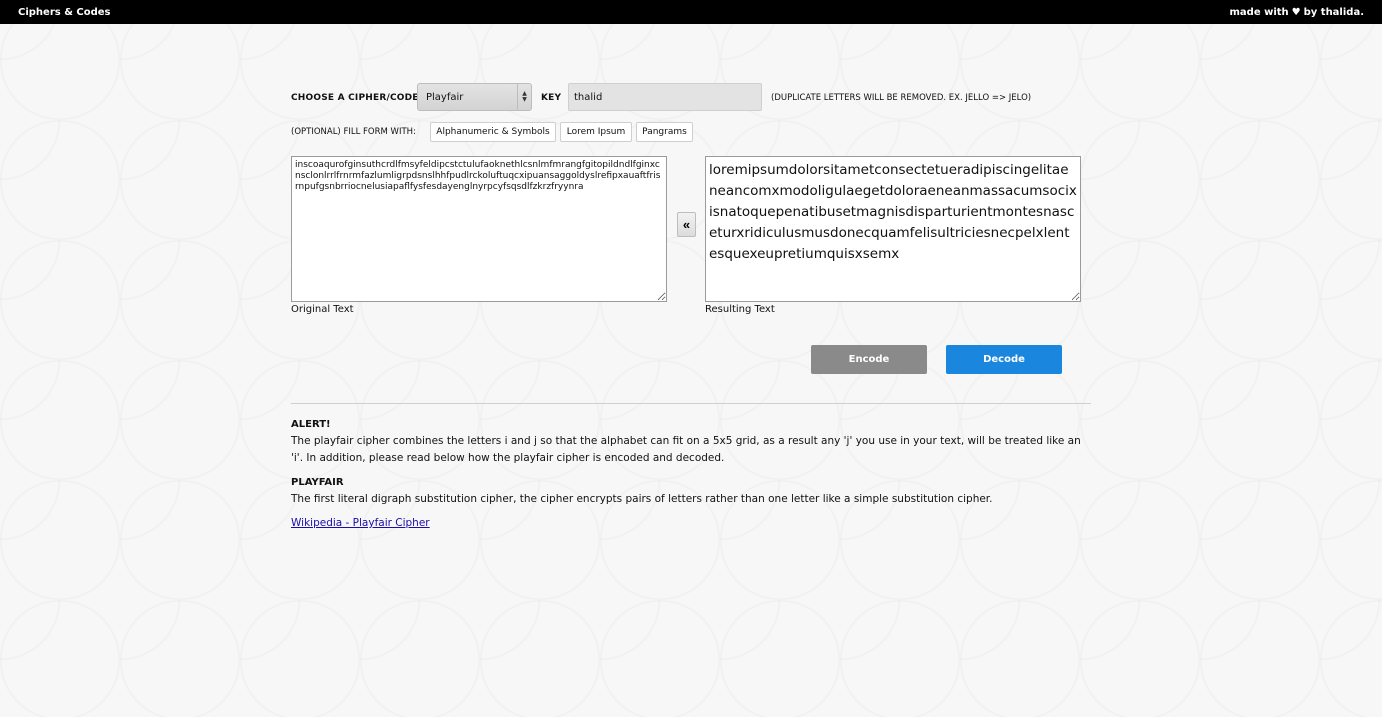 Image resolution: width=1382 pixels, height=717 pixels. Describe the element at coordinates (665, 97) in the screenshot. I see `key-input` at that location.